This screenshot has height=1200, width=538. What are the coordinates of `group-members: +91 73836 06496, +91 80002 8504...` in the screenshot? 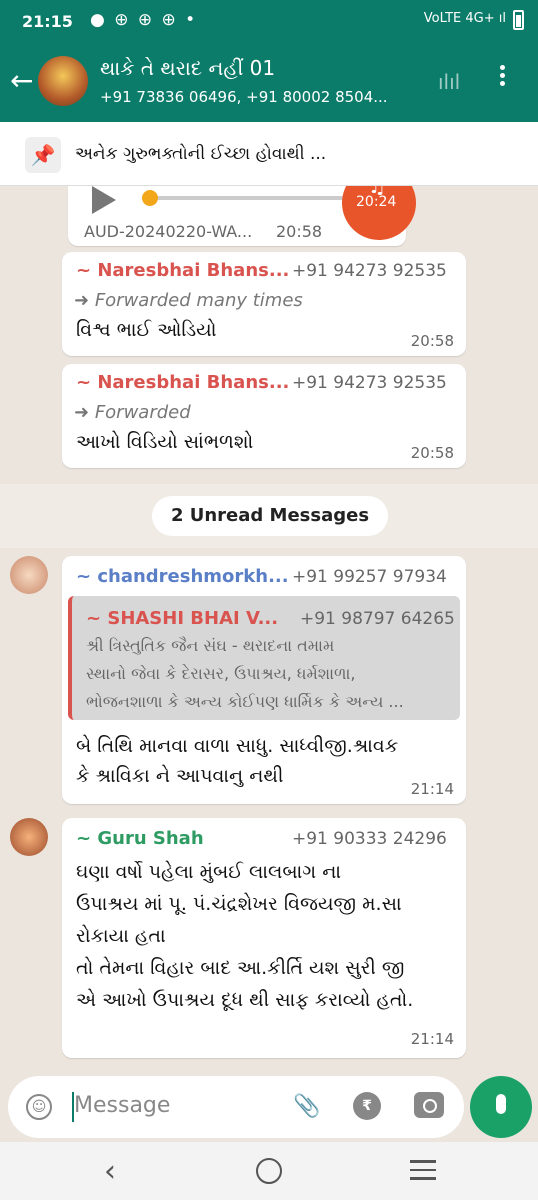 It's located at (244, 97).